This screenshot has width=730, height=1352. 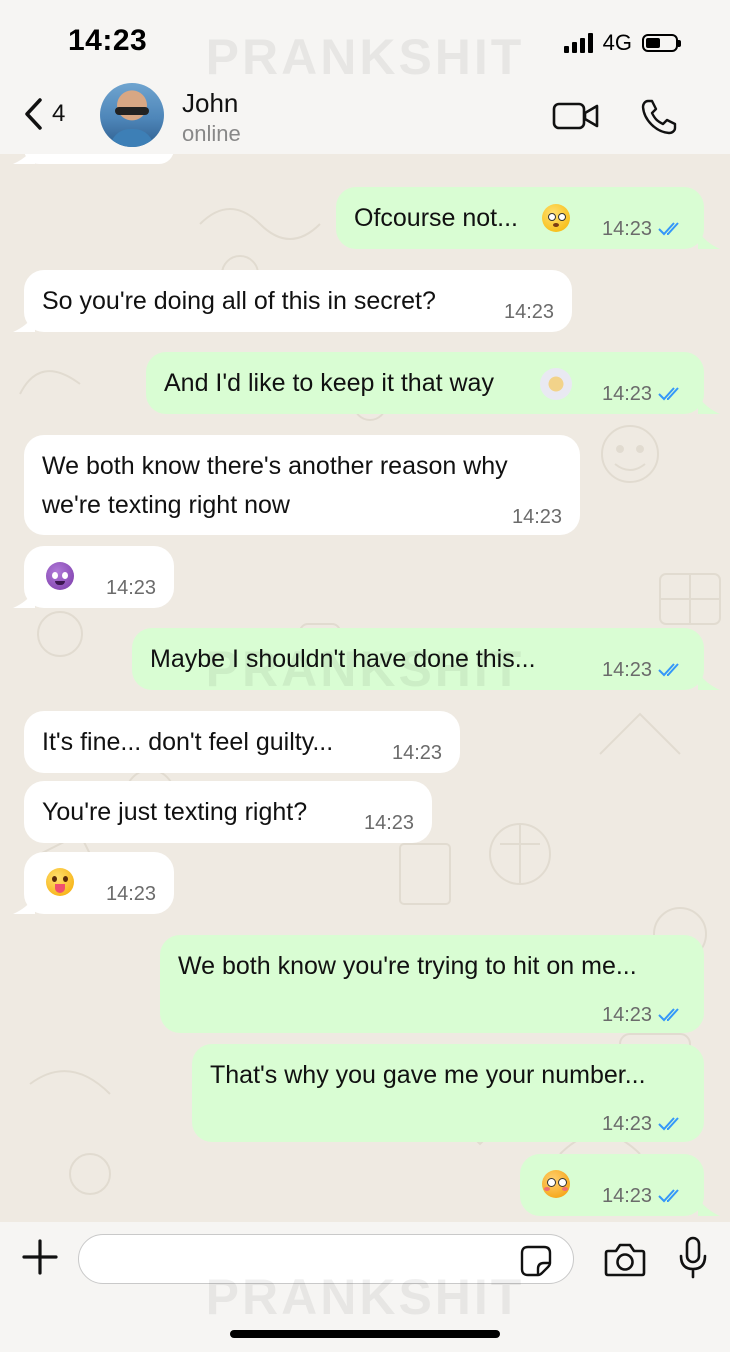 What do you see at coordinates (211, 133) in the screenshot?
I see `contact-status: online` at bounding box center [211, 133].